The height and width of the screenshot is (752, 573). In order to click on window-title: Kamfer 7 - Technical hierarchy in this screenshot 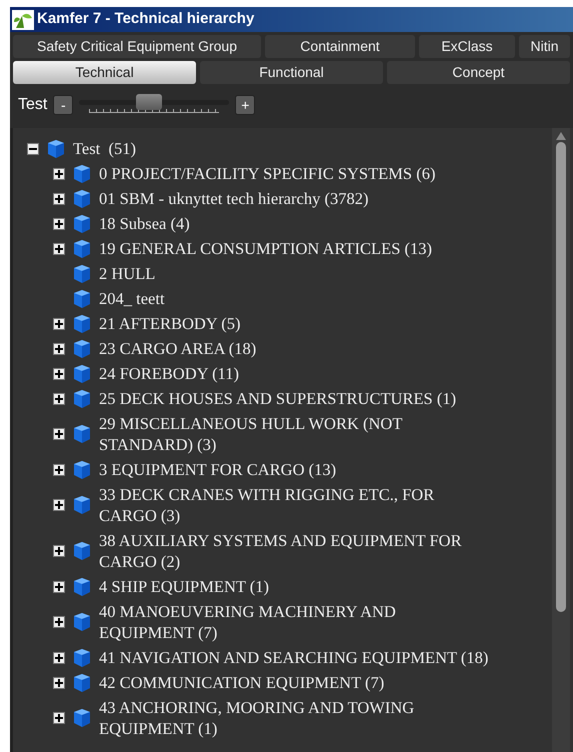, I will do `click(145, 19)`.